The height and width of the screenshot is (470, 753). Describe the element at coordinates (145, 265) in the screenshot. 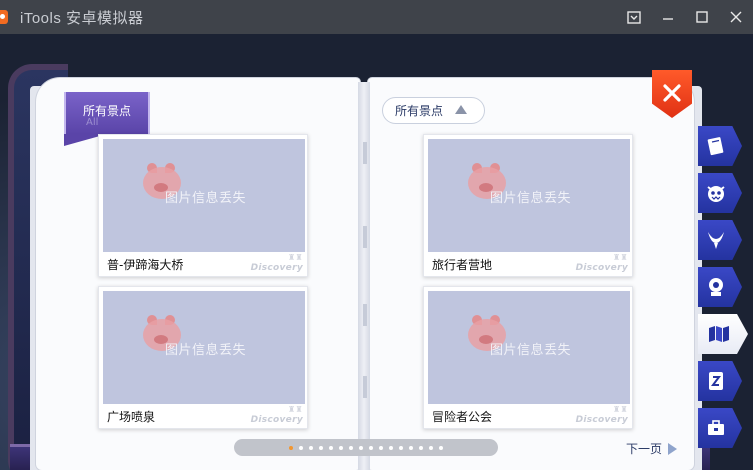

I see `spot-name: 普-伊蹄海大桥` at that location.